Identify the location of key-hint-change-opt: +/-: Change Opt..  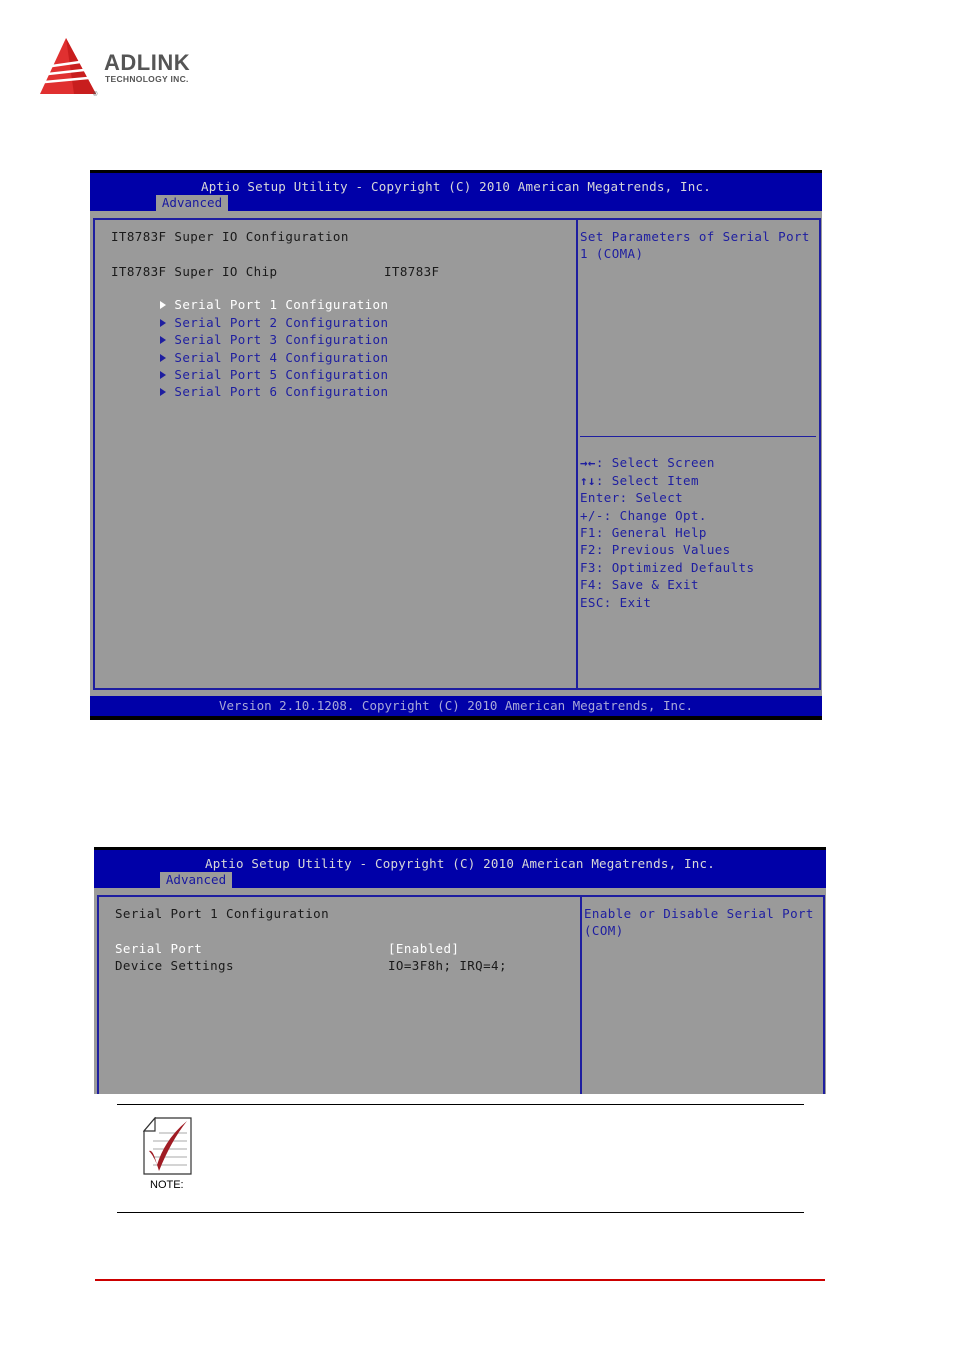
(643, 515).